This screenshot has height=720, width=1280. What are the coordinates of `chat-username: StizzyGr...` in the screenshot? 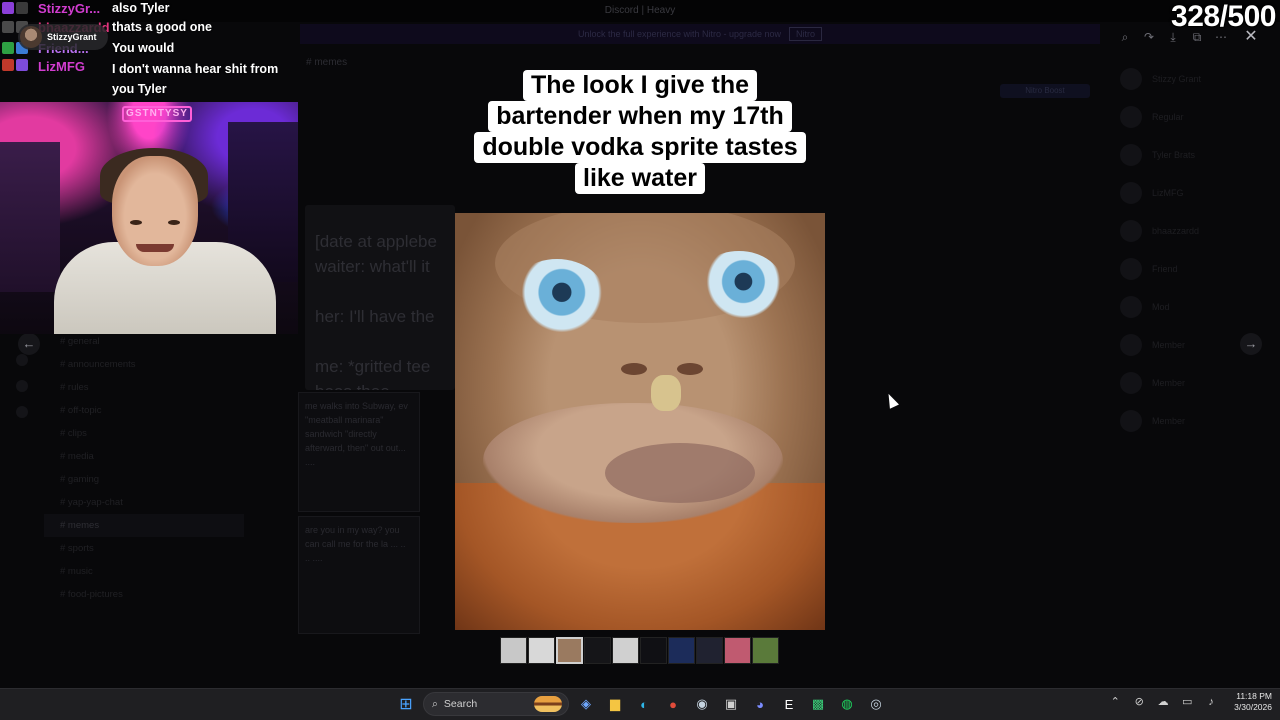 It's located at (75, 8).